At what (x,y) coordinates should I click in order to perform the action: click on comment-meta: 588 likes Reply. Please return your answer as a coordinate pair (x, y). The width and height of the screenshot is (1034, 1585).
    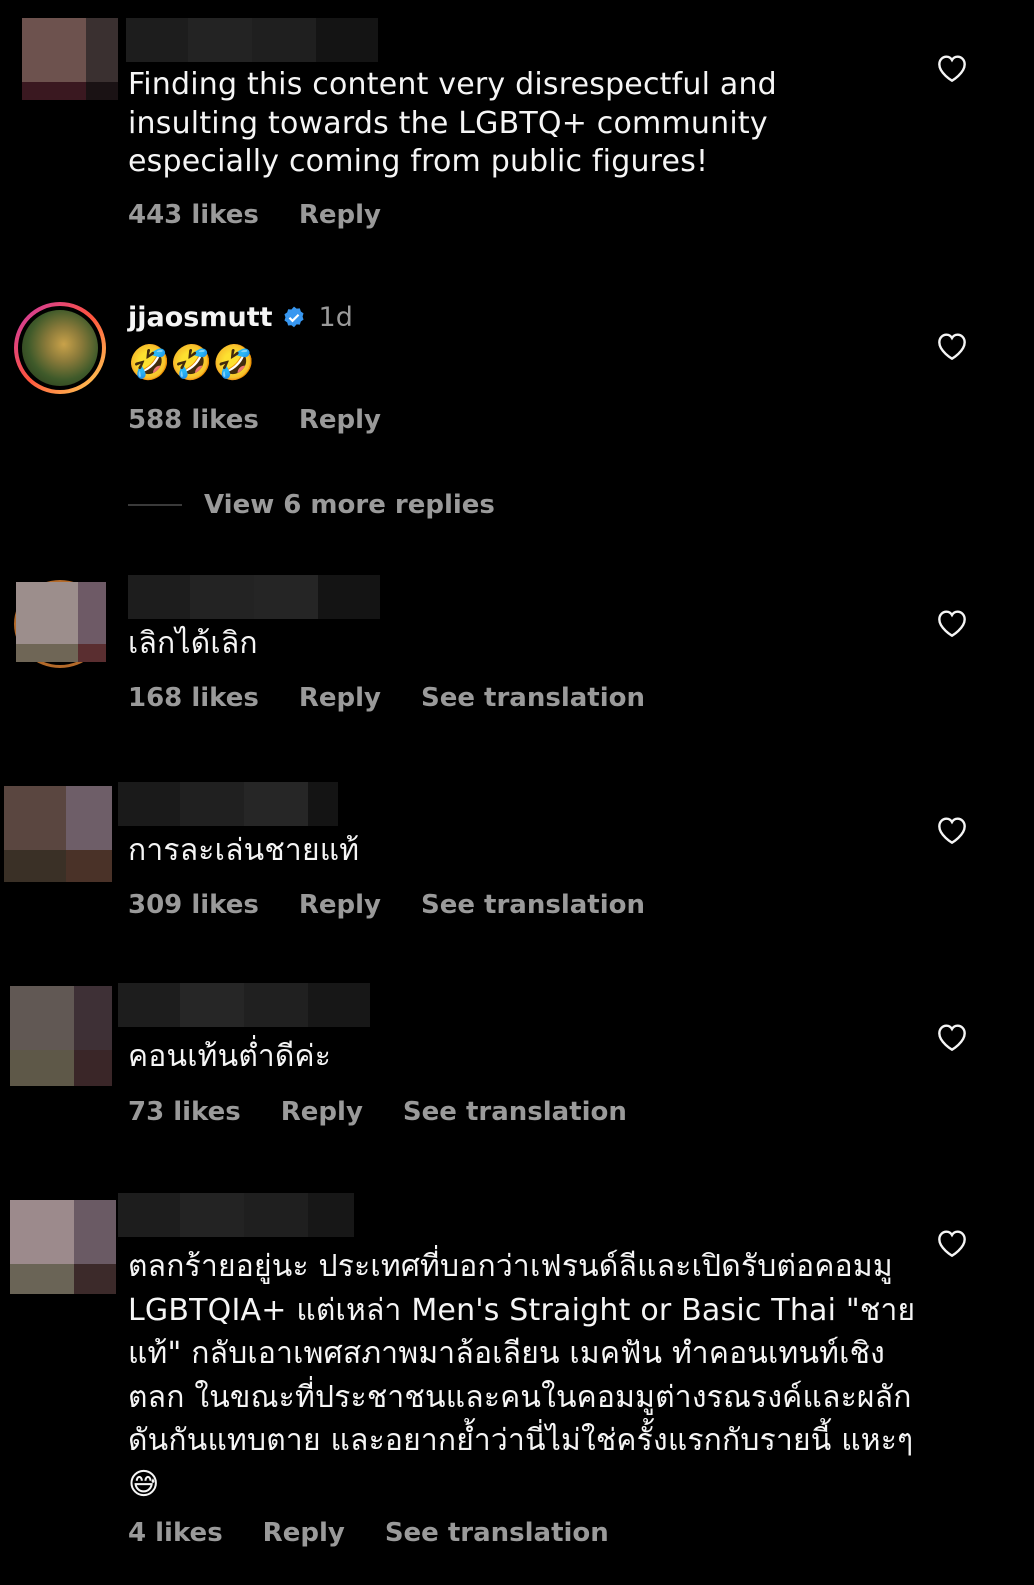
    Looking at the image, I should click on (254, 420).